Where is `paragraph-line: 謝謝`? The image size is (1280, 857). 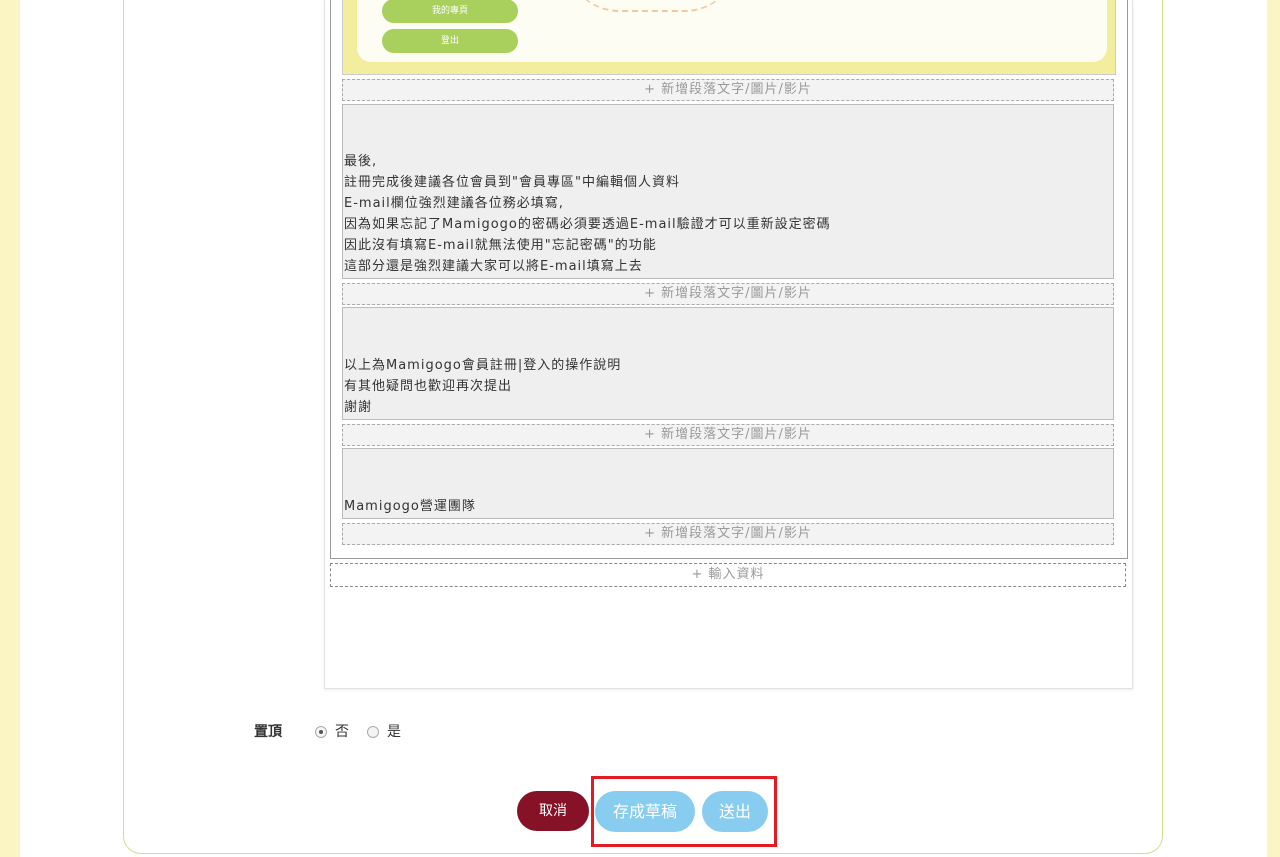
paragraph-line: 謝謝 is located at coordinates (358, 407).